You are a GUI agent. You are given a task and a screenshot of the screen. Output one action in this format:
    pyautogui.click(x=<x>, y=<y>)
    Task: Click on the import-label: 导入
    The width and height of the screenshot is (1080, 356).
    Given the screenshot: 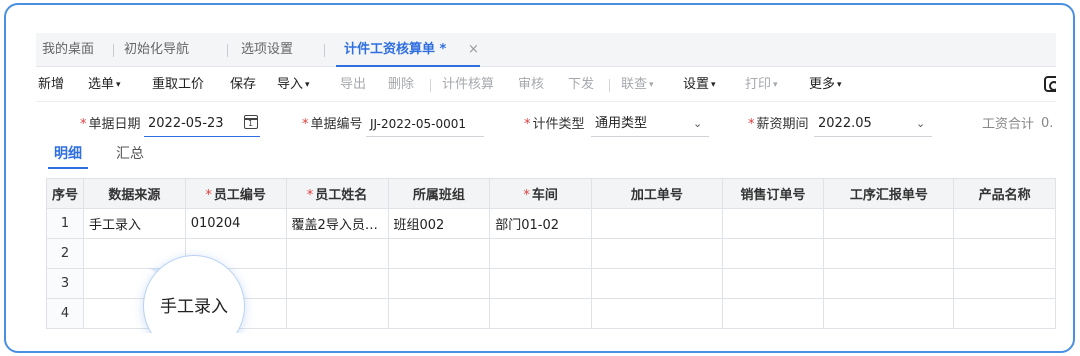 What is the action you would take?
    pyautogui.click(x=290, y=84)
    